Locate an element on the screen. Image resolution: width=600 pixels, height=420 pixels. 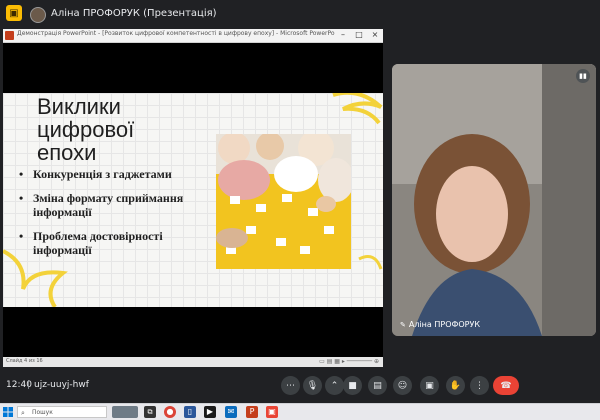
meeting-code: ujz-uuyj-hwf is located at coordinates (61, 385).